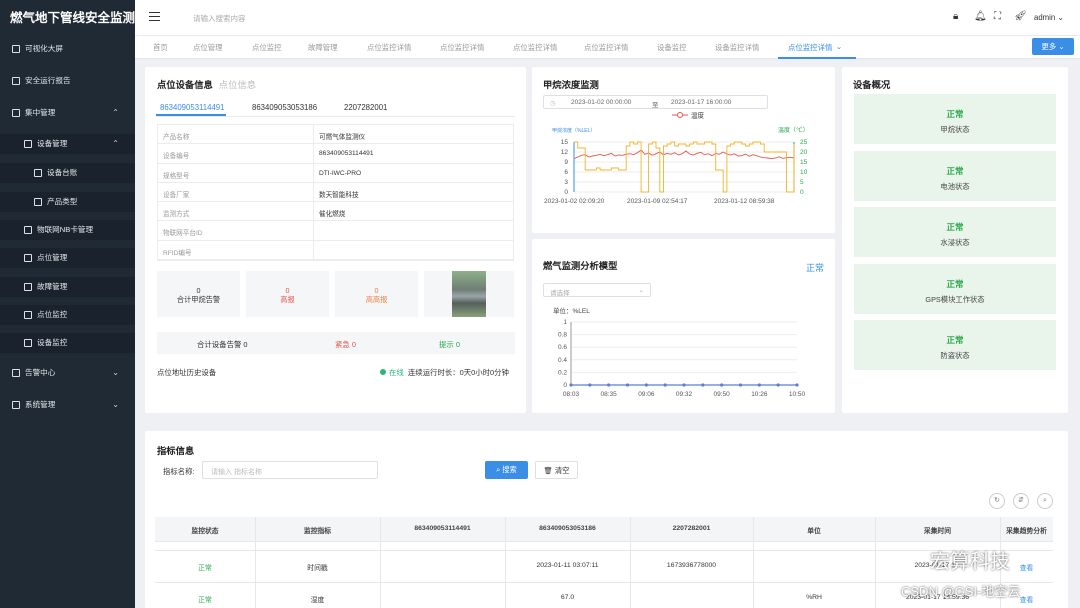 This screenshot has width=1080, height=608. What do you see at coordinates (317, 568) in the screenshot?
I see `table-cell: 时间戳` at bounding box center [317, 568].